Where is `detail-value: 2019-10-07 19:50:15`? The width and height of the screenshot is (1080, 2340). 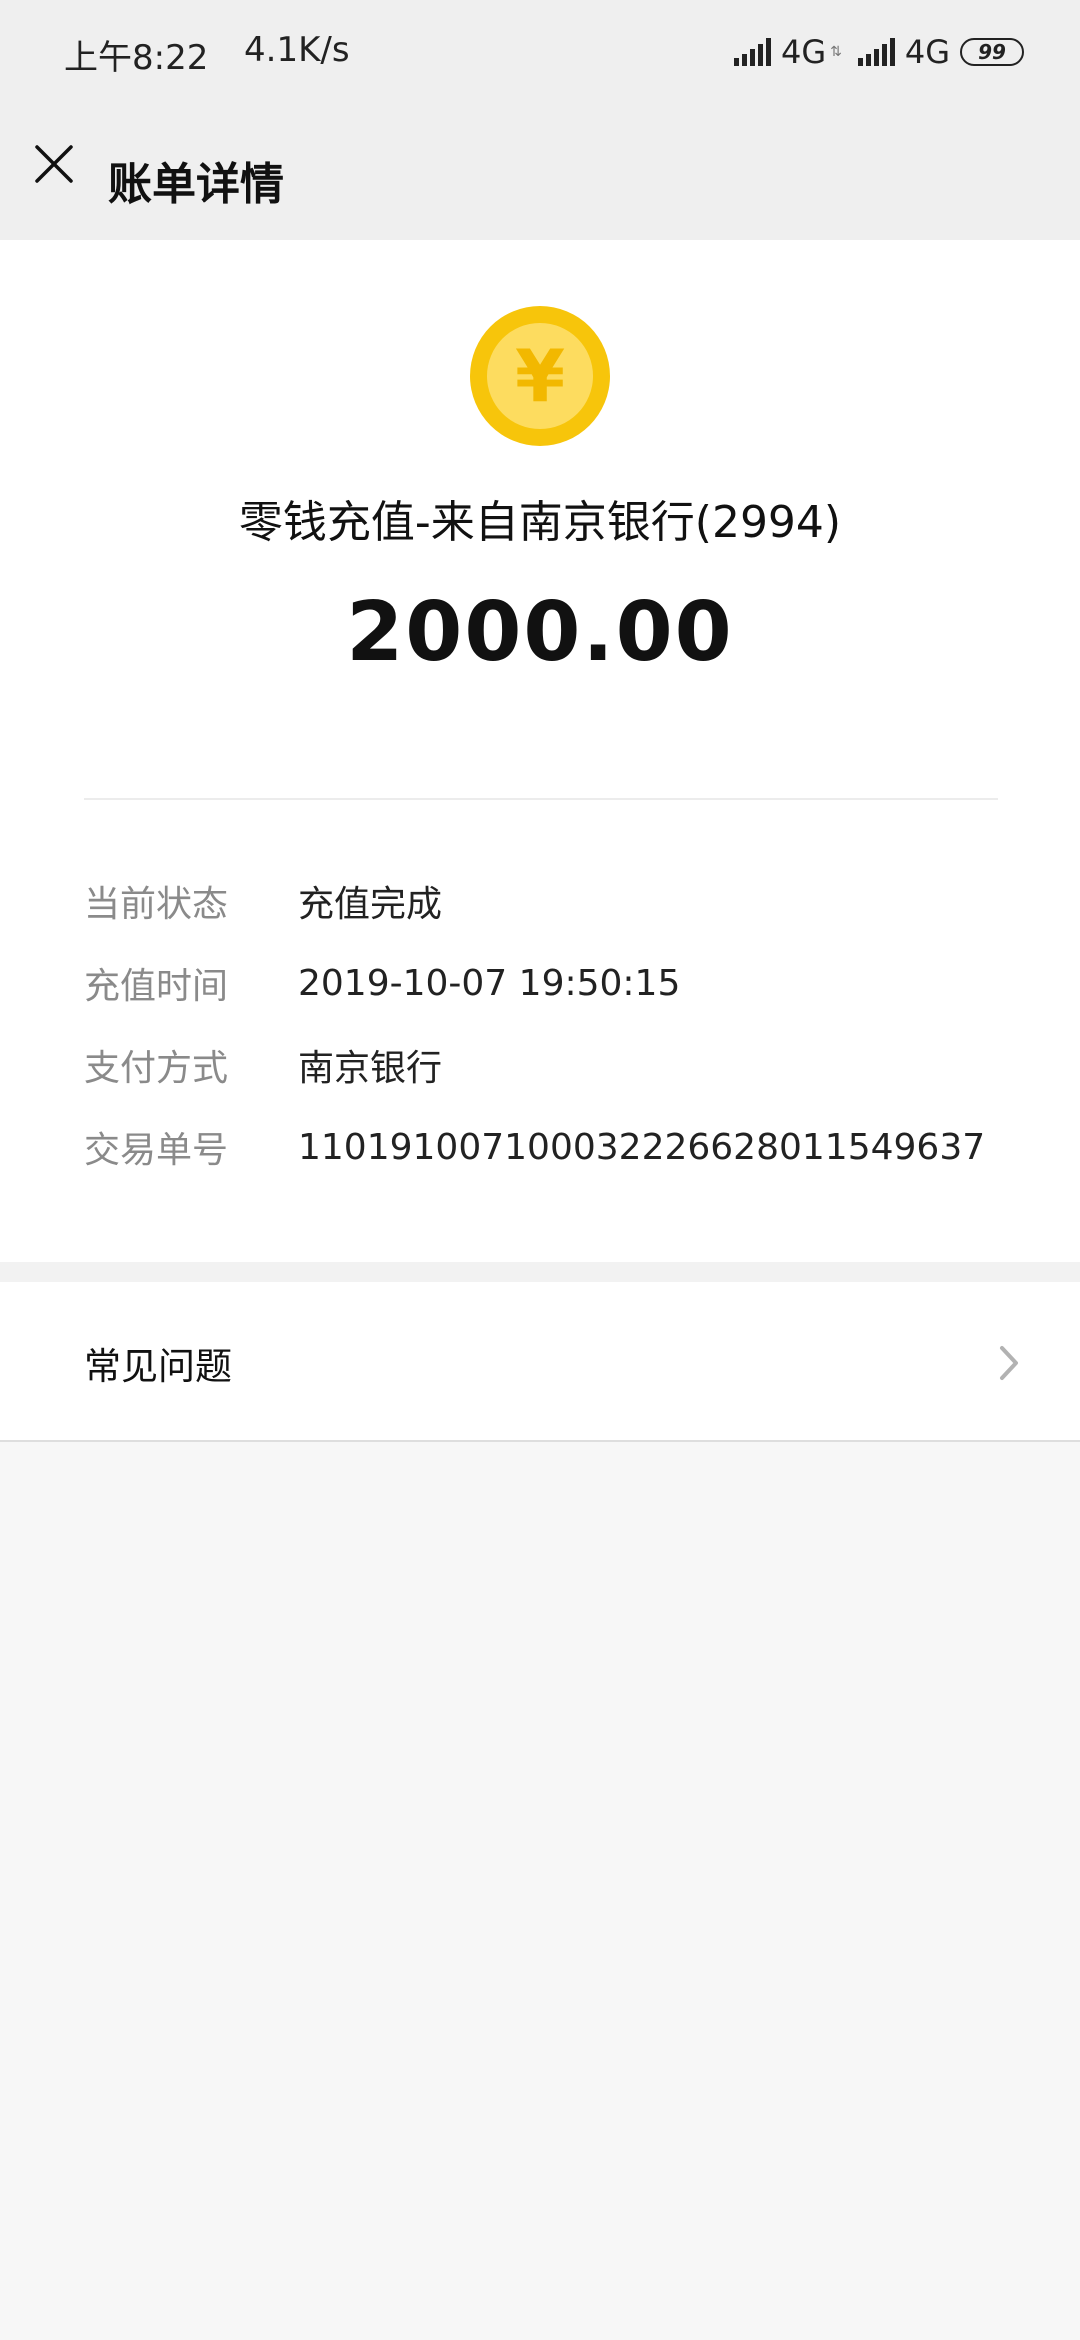 detail-value: 2019-10-07 19:50:15 is located at coordinates (489, 983).